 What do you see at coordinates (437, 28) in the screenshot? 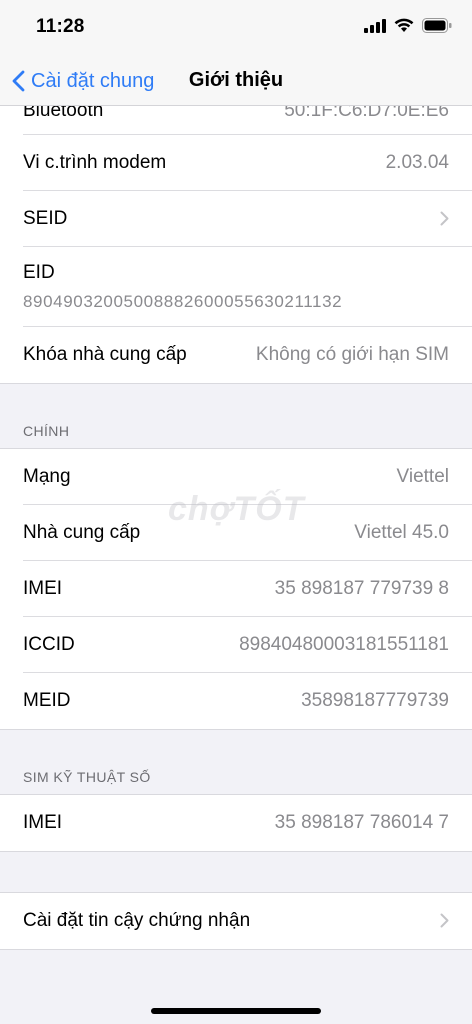
I see `battery-icon` at bounding box center [437, 28].